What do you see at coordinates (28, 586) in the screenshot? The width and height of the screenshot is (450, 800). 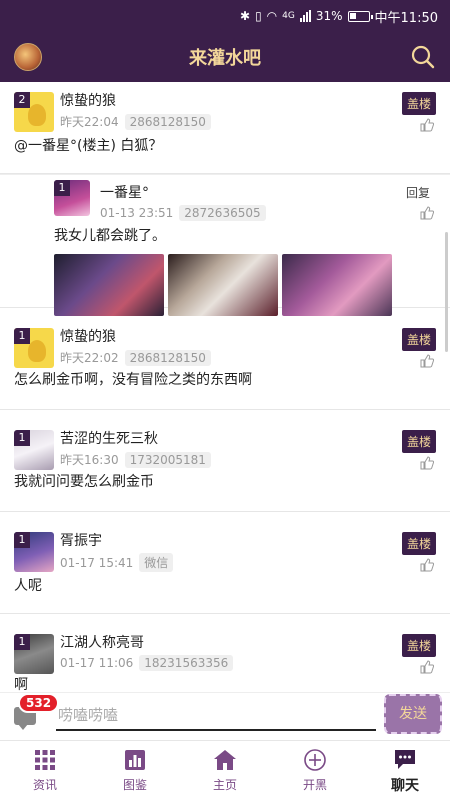 I see `post-content: 人呢` at bounding box center [28, 586].